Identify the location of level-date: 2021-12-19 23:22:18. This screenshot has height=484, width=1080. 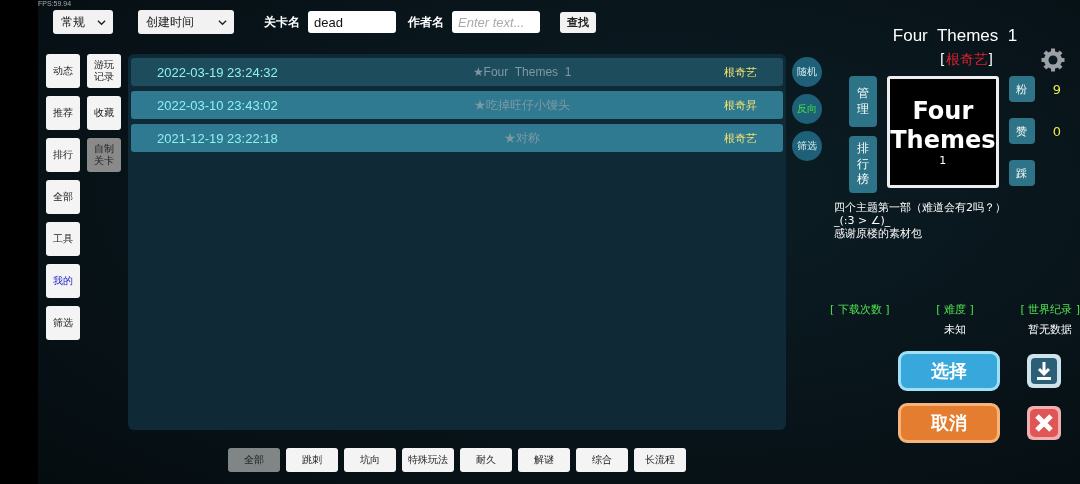
(218, 138).